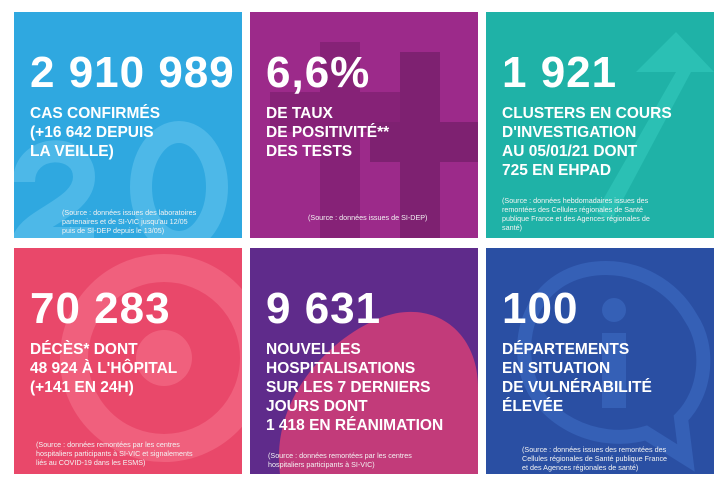 This screenshot has width=727, height=488. Describe the element at coordinates (328, 132) in the screenshot. I see `positivity-rate-label: DE TAUX DE POSITIVITÉ** DES TESTS` at that location.